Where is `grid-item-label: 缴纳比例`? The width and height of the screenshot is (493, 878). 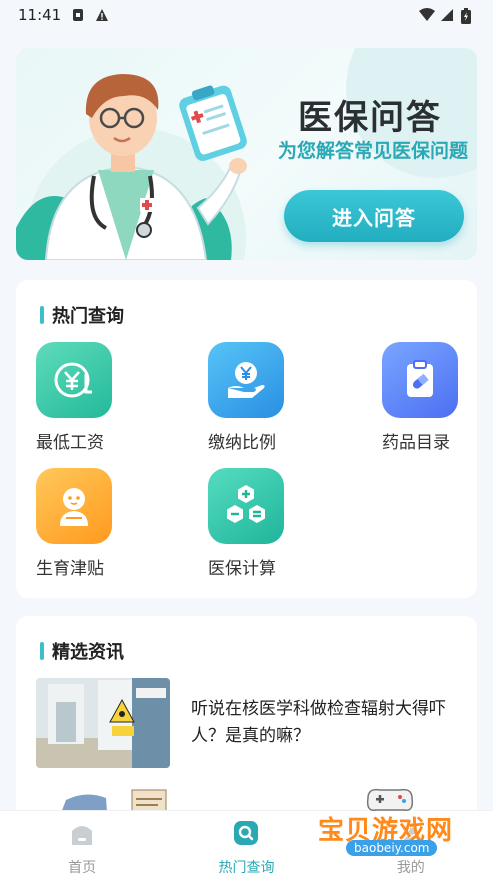
grid-item-label: 缴纳比例 is located at coordinates (242, 443).